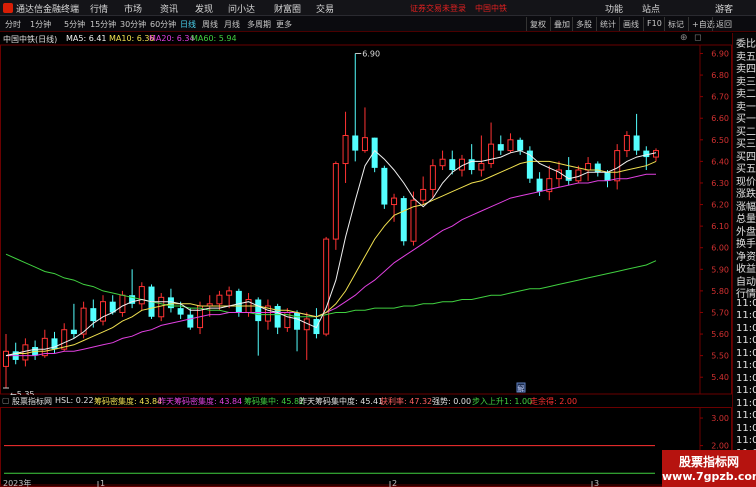 This screenshot has height=487, width=756. Describe the element at coordinates (720, 53) in the screenshot. I see `y-tick-label: 6.90` at that location.